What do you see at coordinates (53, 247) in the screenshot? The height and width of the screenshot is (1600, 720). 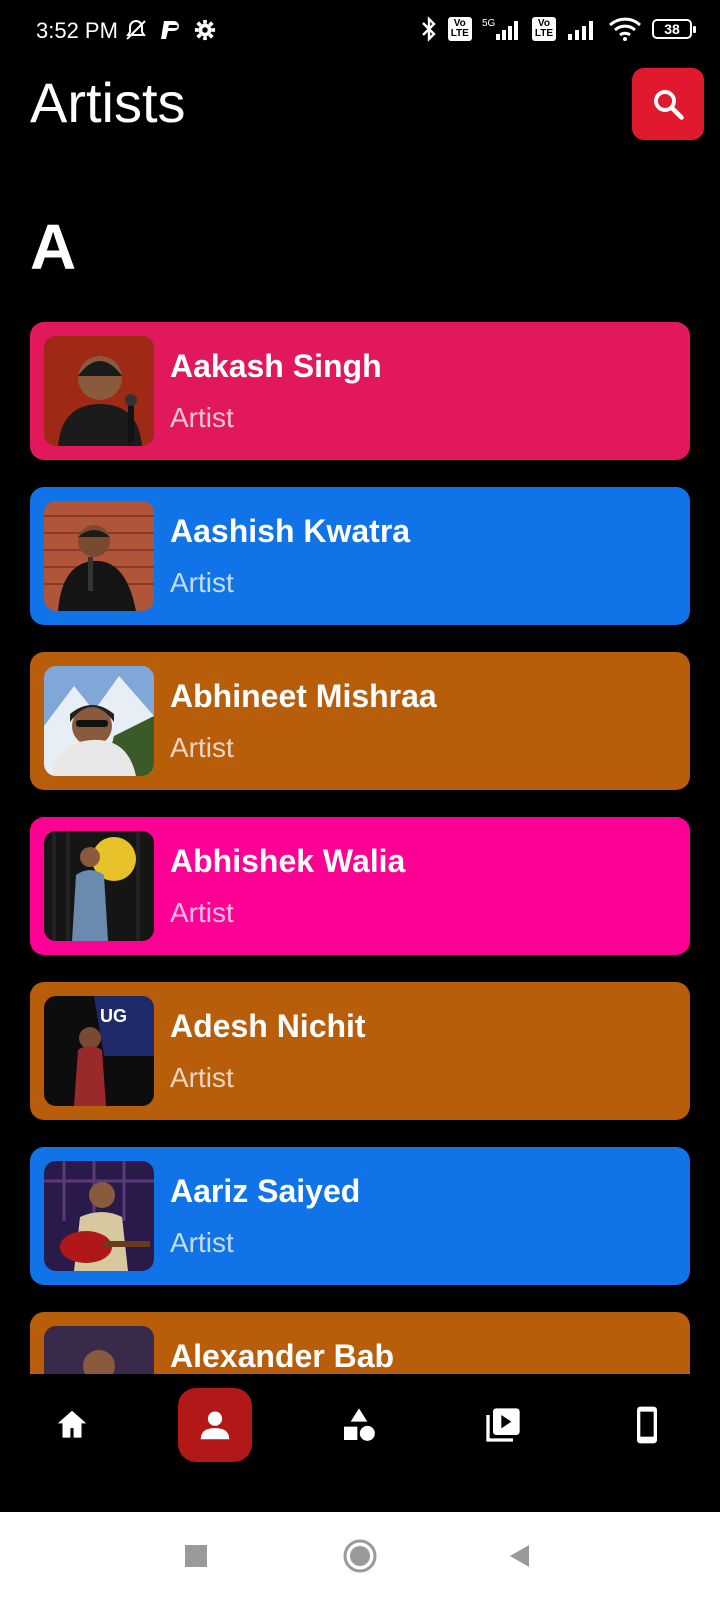 I see `section-letter: A` at bounding box center [53, 247].